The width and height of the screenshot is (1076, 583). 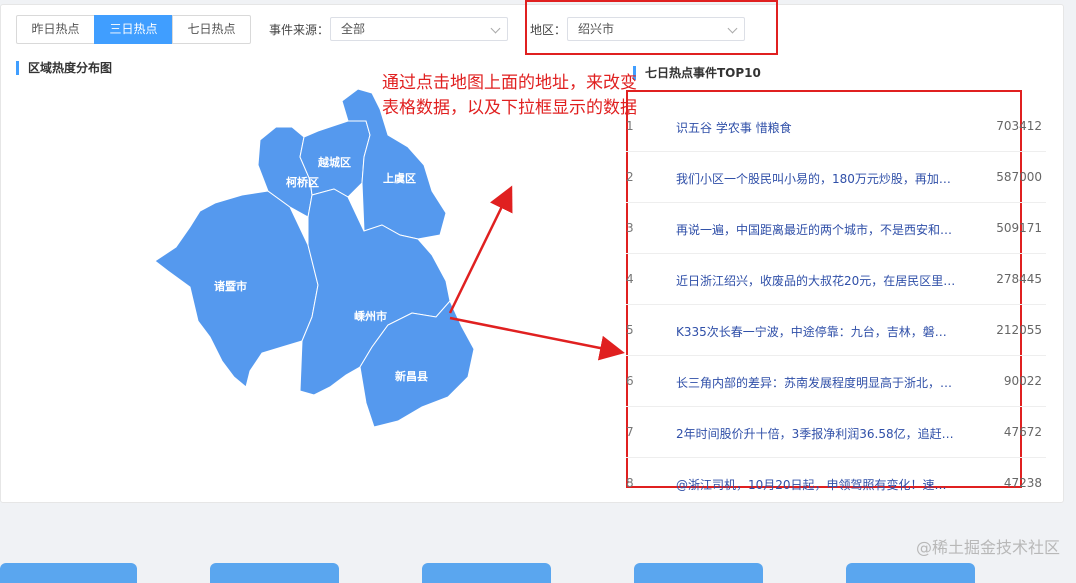 I want to click on heat-count: 90022, so click(x=1022, y=381).